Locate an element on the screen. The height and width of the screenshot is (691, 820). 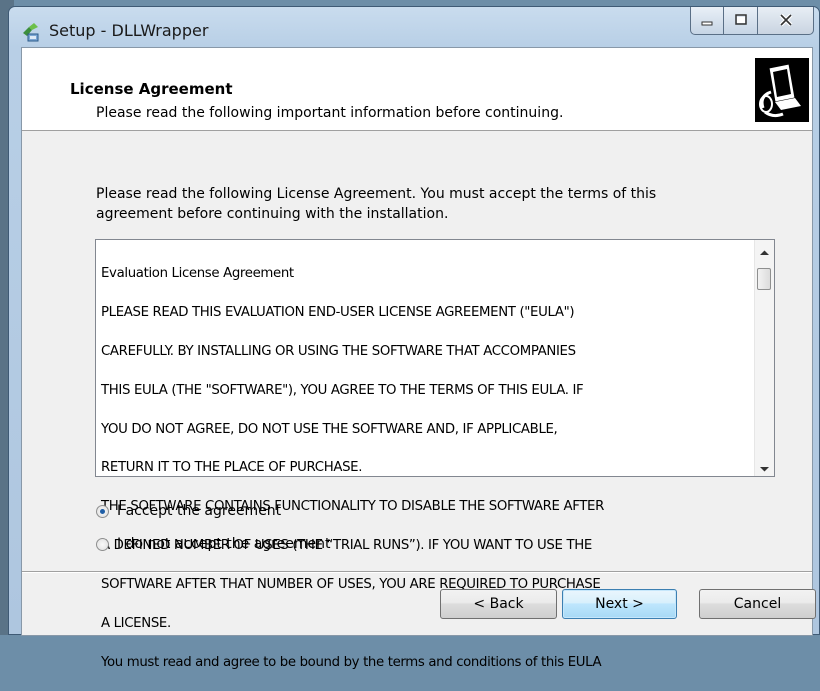
license-line: RETURN IT TO THE PLACE OF PURCHASE. is located at coordinates (232, 468).